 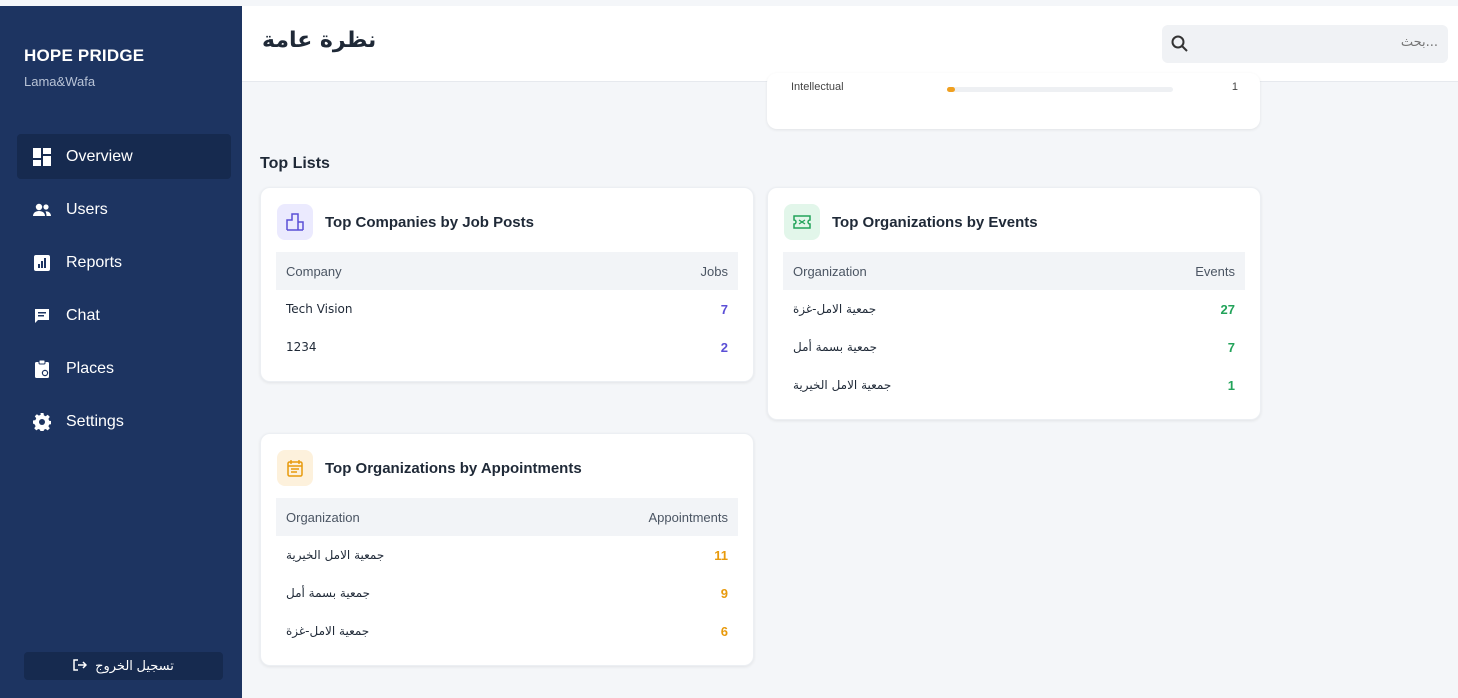 I want to click on card-header: Top Organizations by Appointments, so click(x=429, y=468).